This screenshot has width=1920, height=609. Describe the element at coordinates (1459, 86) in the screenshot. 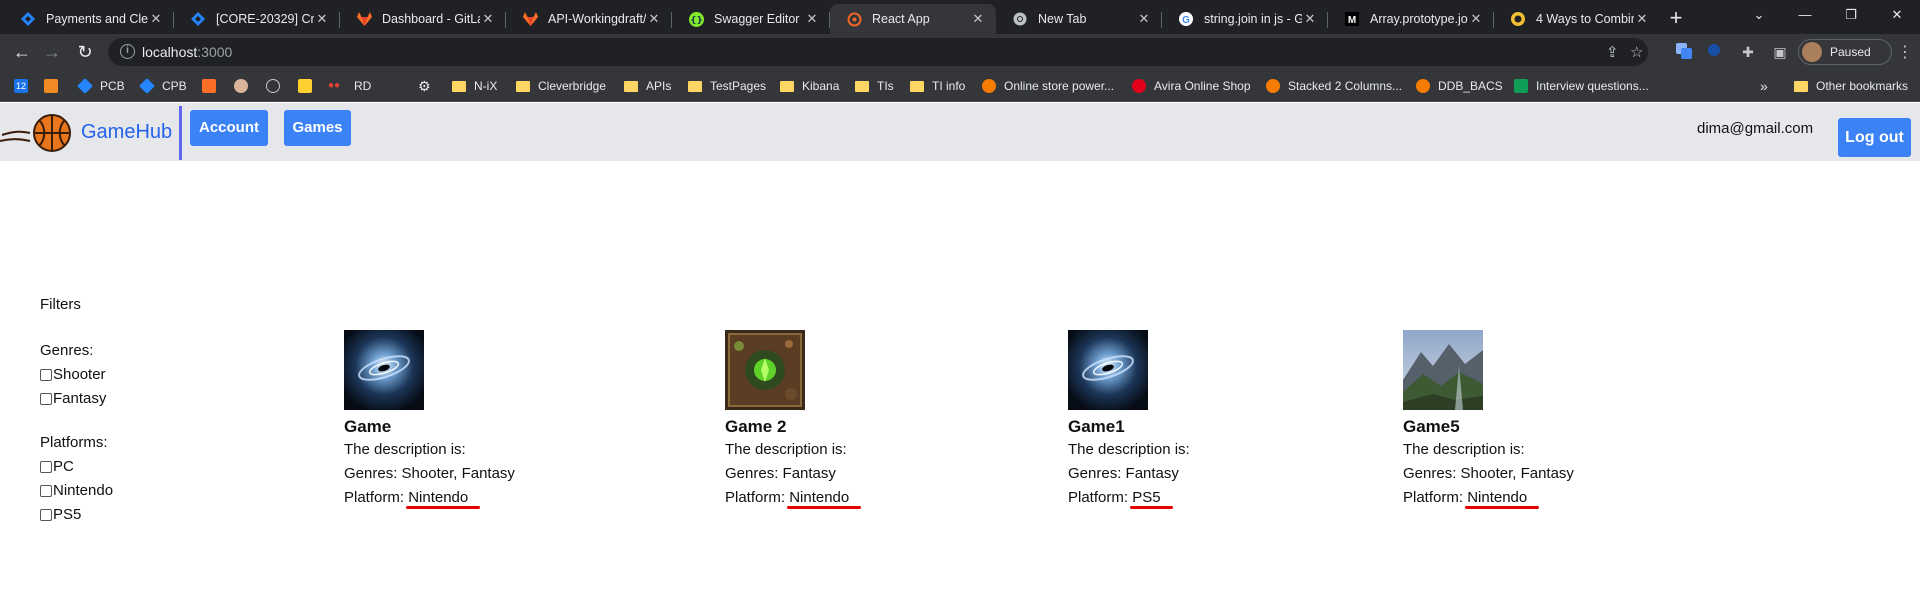

I see `bookmark-item: DDB_BACS` at that location.